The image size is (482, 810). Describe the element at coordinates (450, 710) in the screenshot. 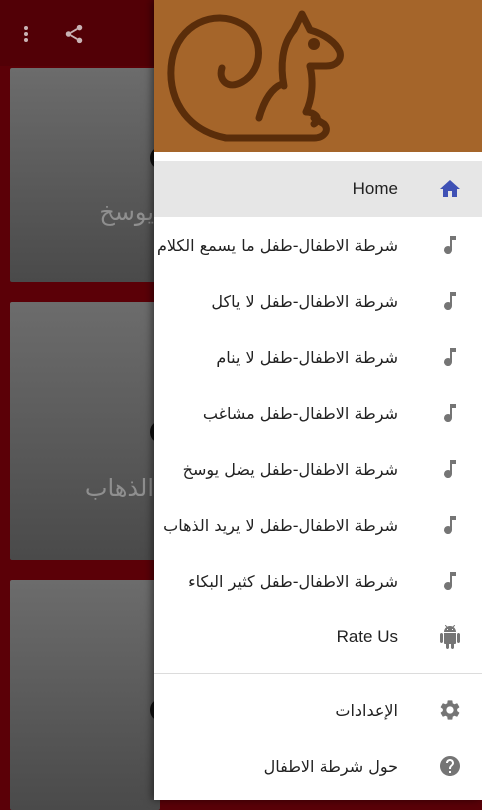

I see `settings-icon` at that location.